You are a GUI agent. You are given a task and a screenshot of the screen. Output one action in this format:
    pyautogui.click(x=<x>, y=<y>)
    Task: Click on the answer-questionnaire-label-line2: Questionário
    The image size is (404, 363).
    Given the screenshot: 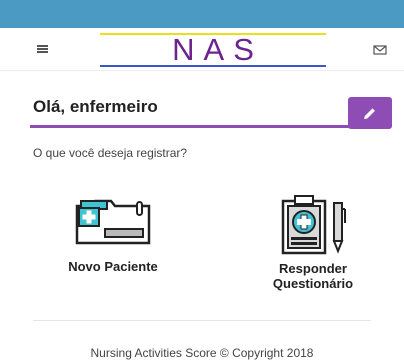 What is the action you would take?
    pyautogui.click(x=313, y=283)
    